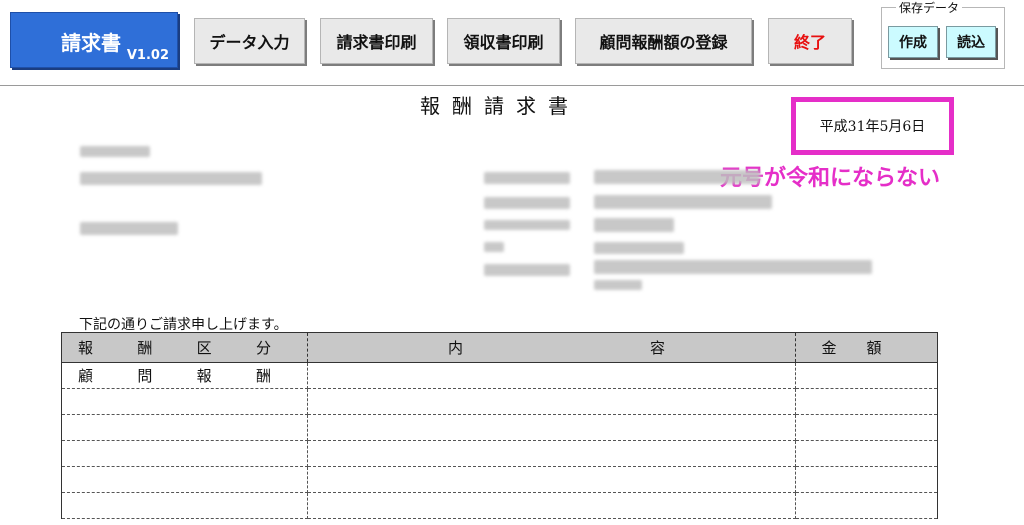 The width and height of the screenshot is (1024, 525). What do you see at coordinates (663, 41) in the screenshot?
I see `register-fee-button: 顧問報酬額の登録` at bounding box center [663, 41].